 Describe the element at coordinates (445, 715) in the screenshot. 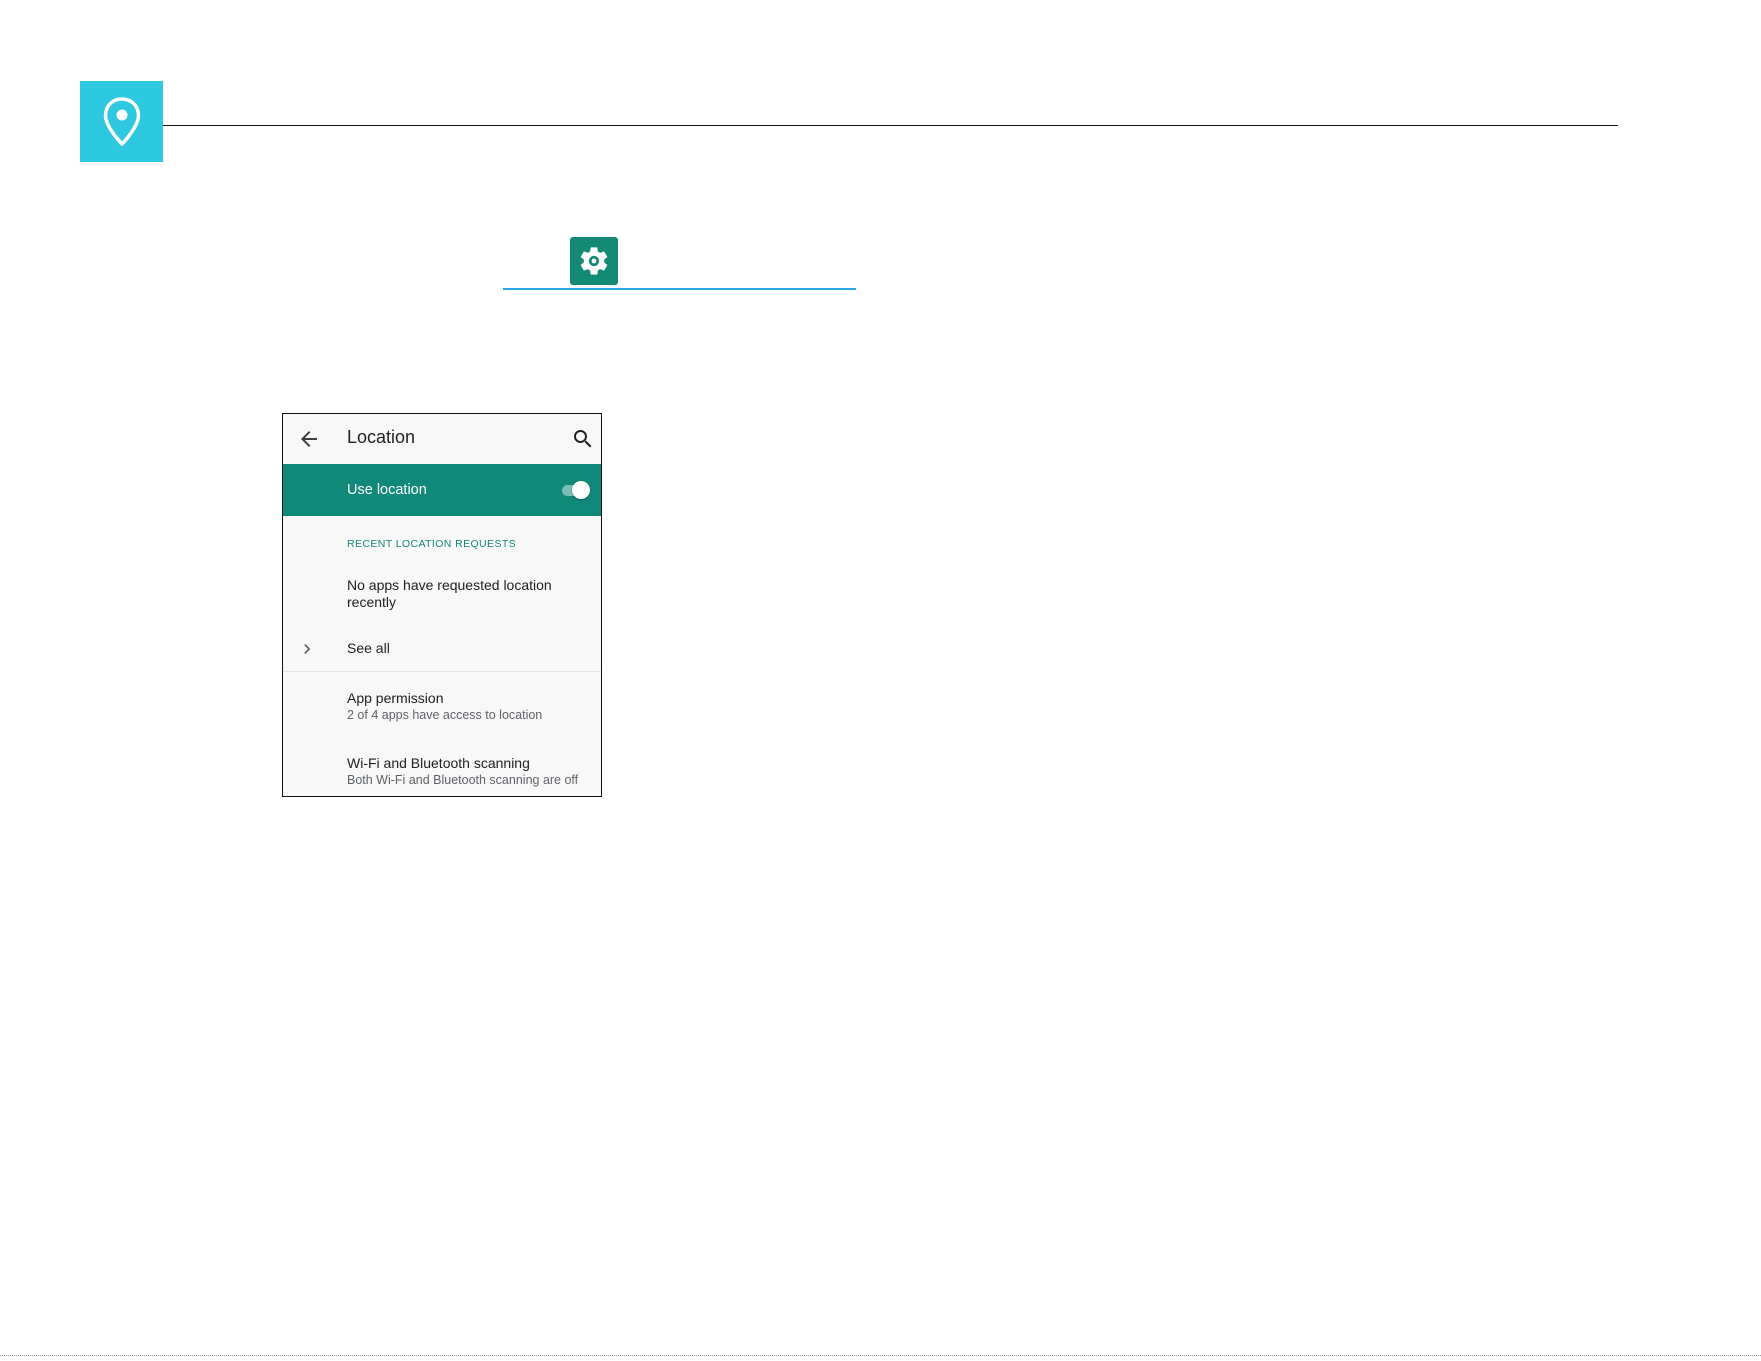

I see `app-permission-summary: 2 of 4 apps have access to location` at that location.